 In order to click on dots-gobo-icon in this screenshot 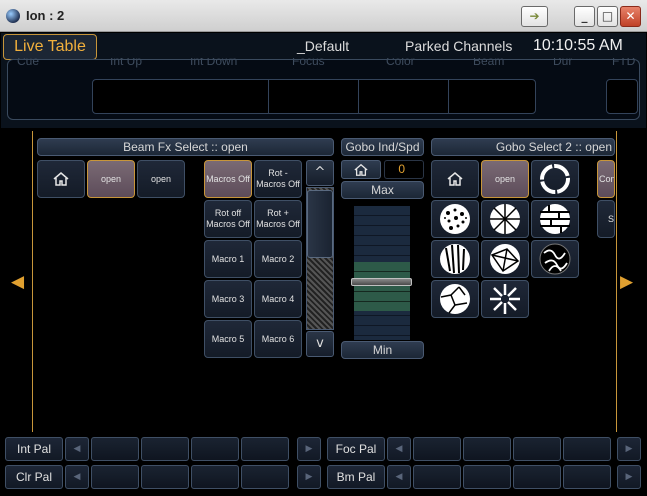, I will do `click(455, 219)`.